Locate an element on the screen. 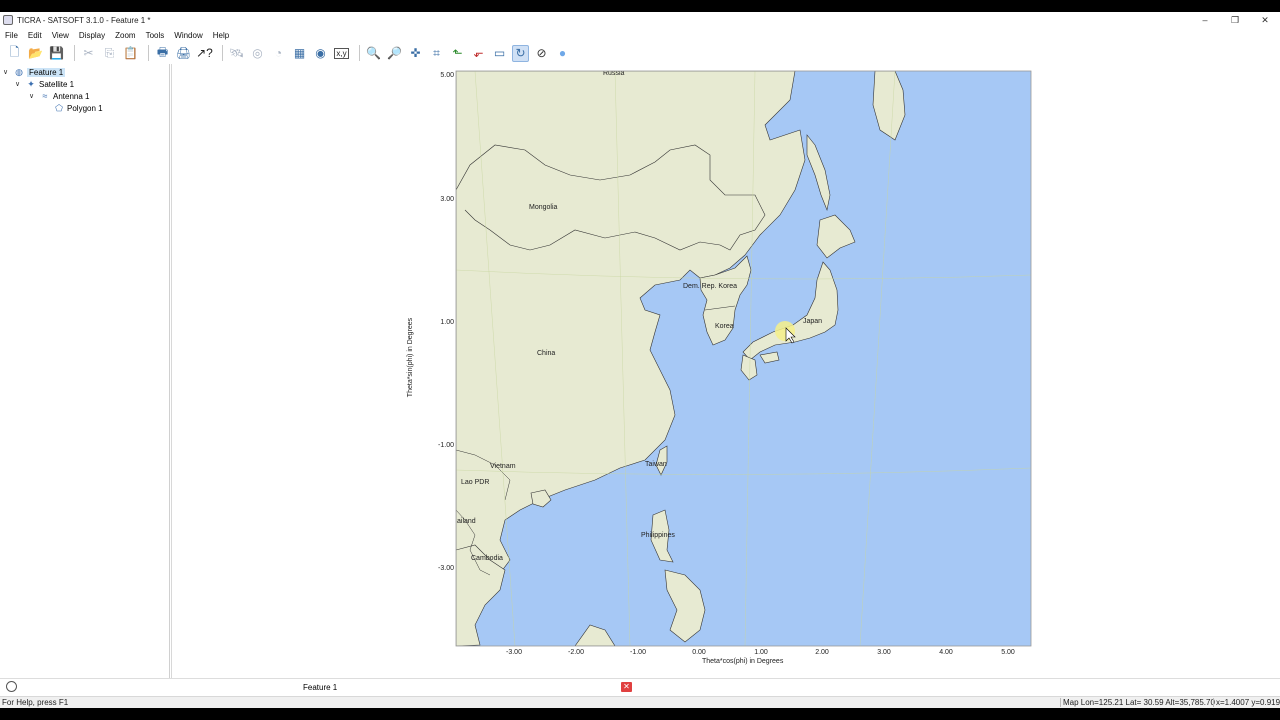 This screenshot has height=720, width=1280. zoom-in-icon: 🔍 is located at coordinates (373, 53).